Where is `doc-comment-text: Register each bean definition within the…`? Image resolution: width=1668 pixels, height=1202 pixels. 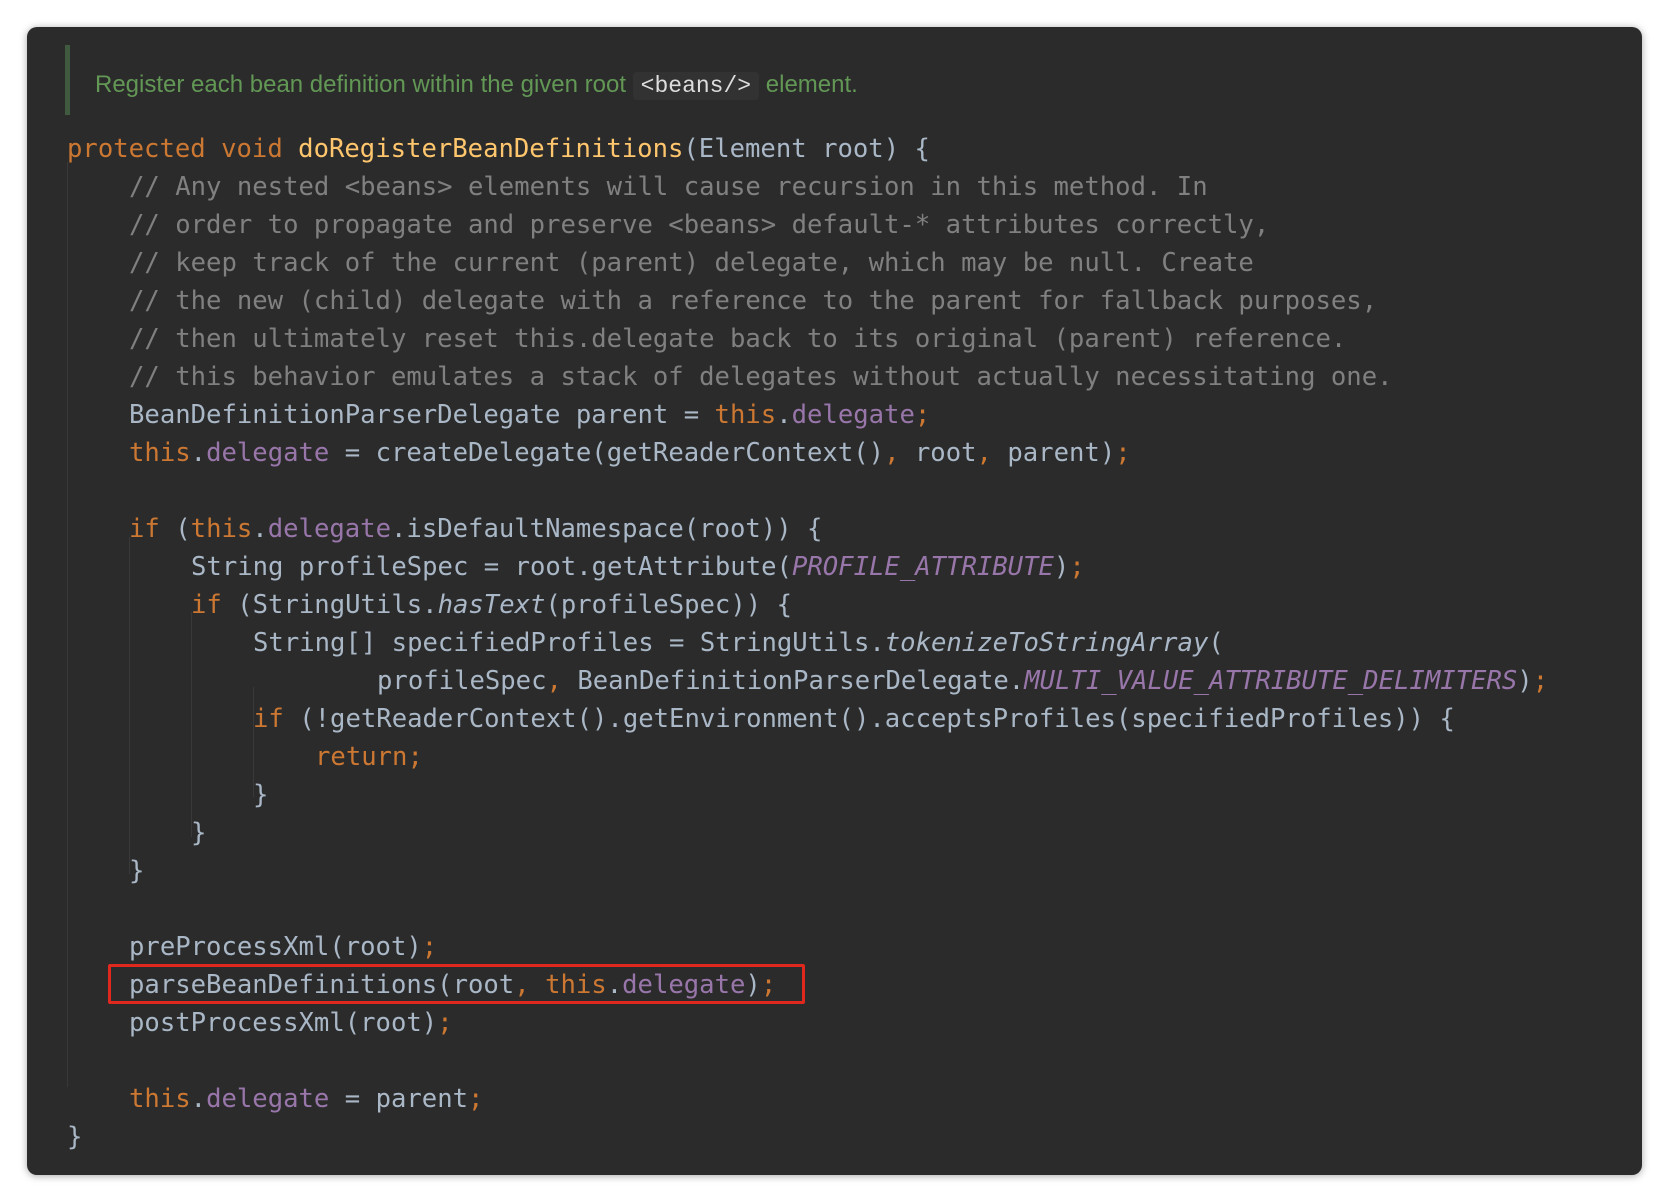 doc-comment-text: Register each bean definition within the… is located at coordinates (476, 85).